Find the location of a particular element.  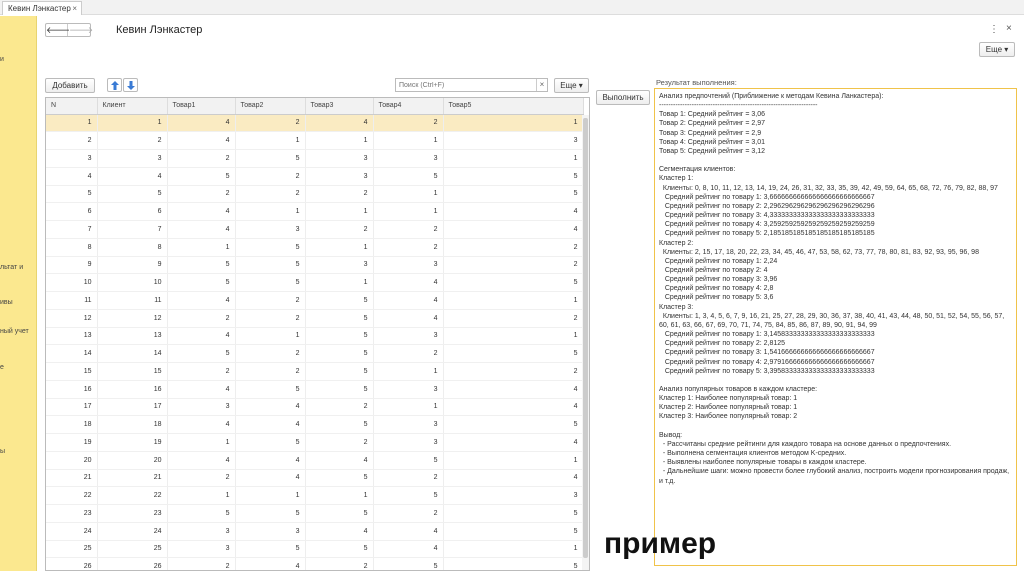

table-cell: 25 is located at coordinates (132, 549).